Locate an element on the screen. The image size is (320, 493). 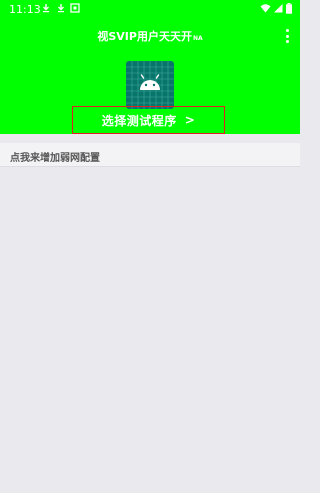
title-text: 视SVIP用户天天开 is located at coordinates (144, 36).